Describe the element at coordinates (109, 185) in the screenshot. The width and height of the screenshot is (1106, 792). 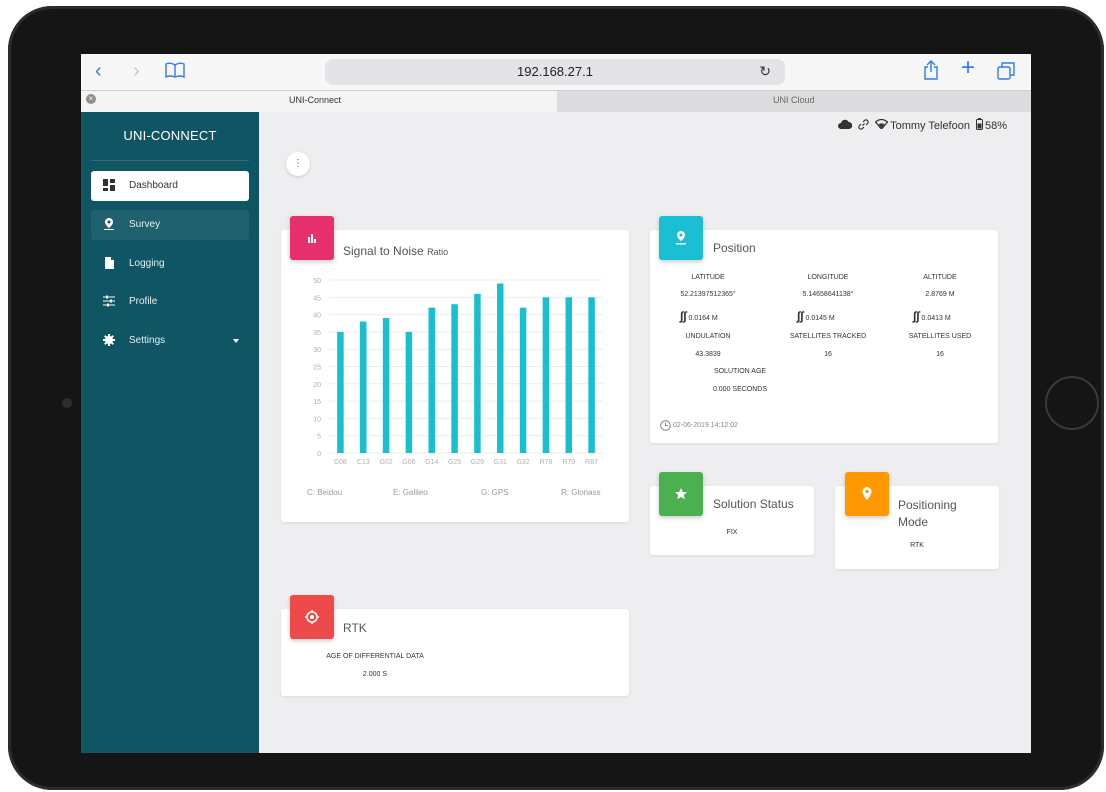
I see `dashboard-icon` at that location.